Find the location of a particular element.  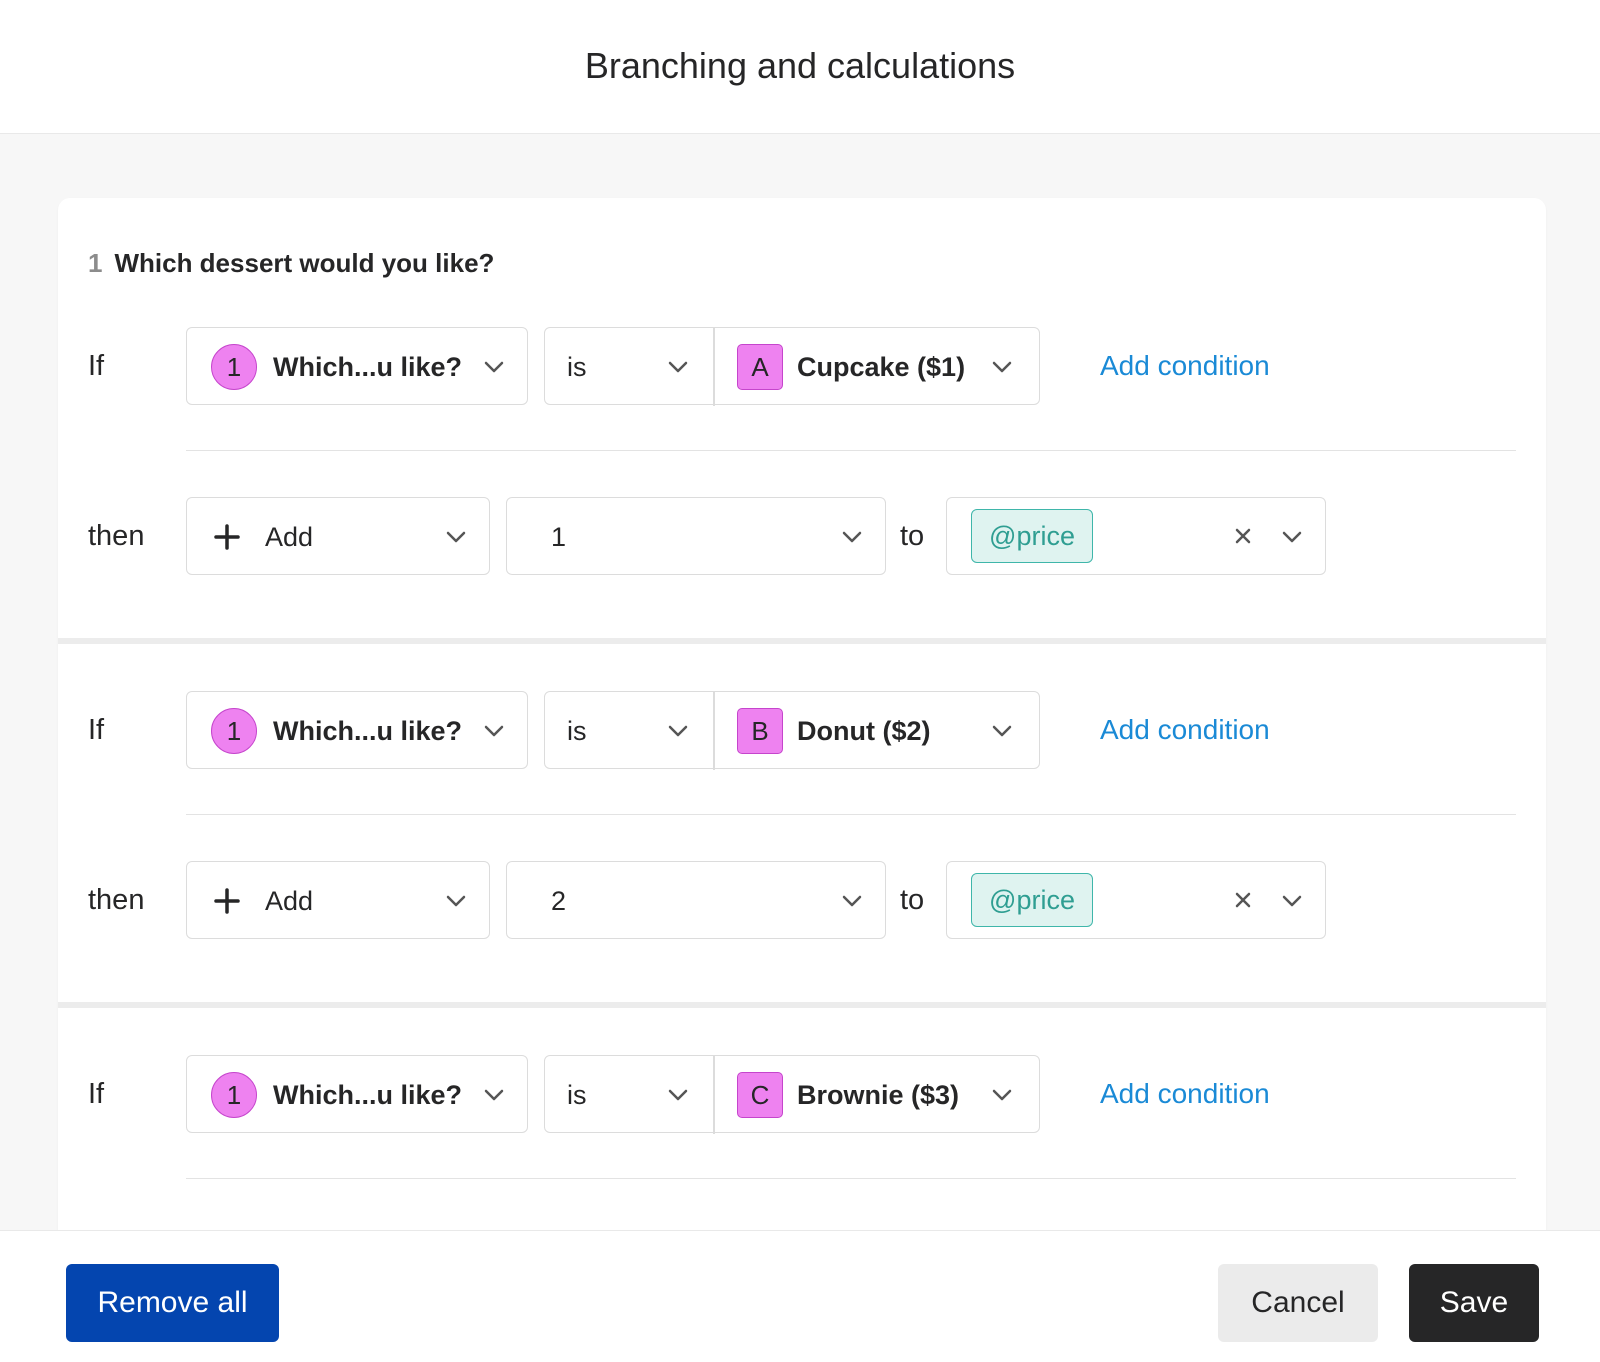

remove-all-button: Remove all is located at coordinates (172, 1303).